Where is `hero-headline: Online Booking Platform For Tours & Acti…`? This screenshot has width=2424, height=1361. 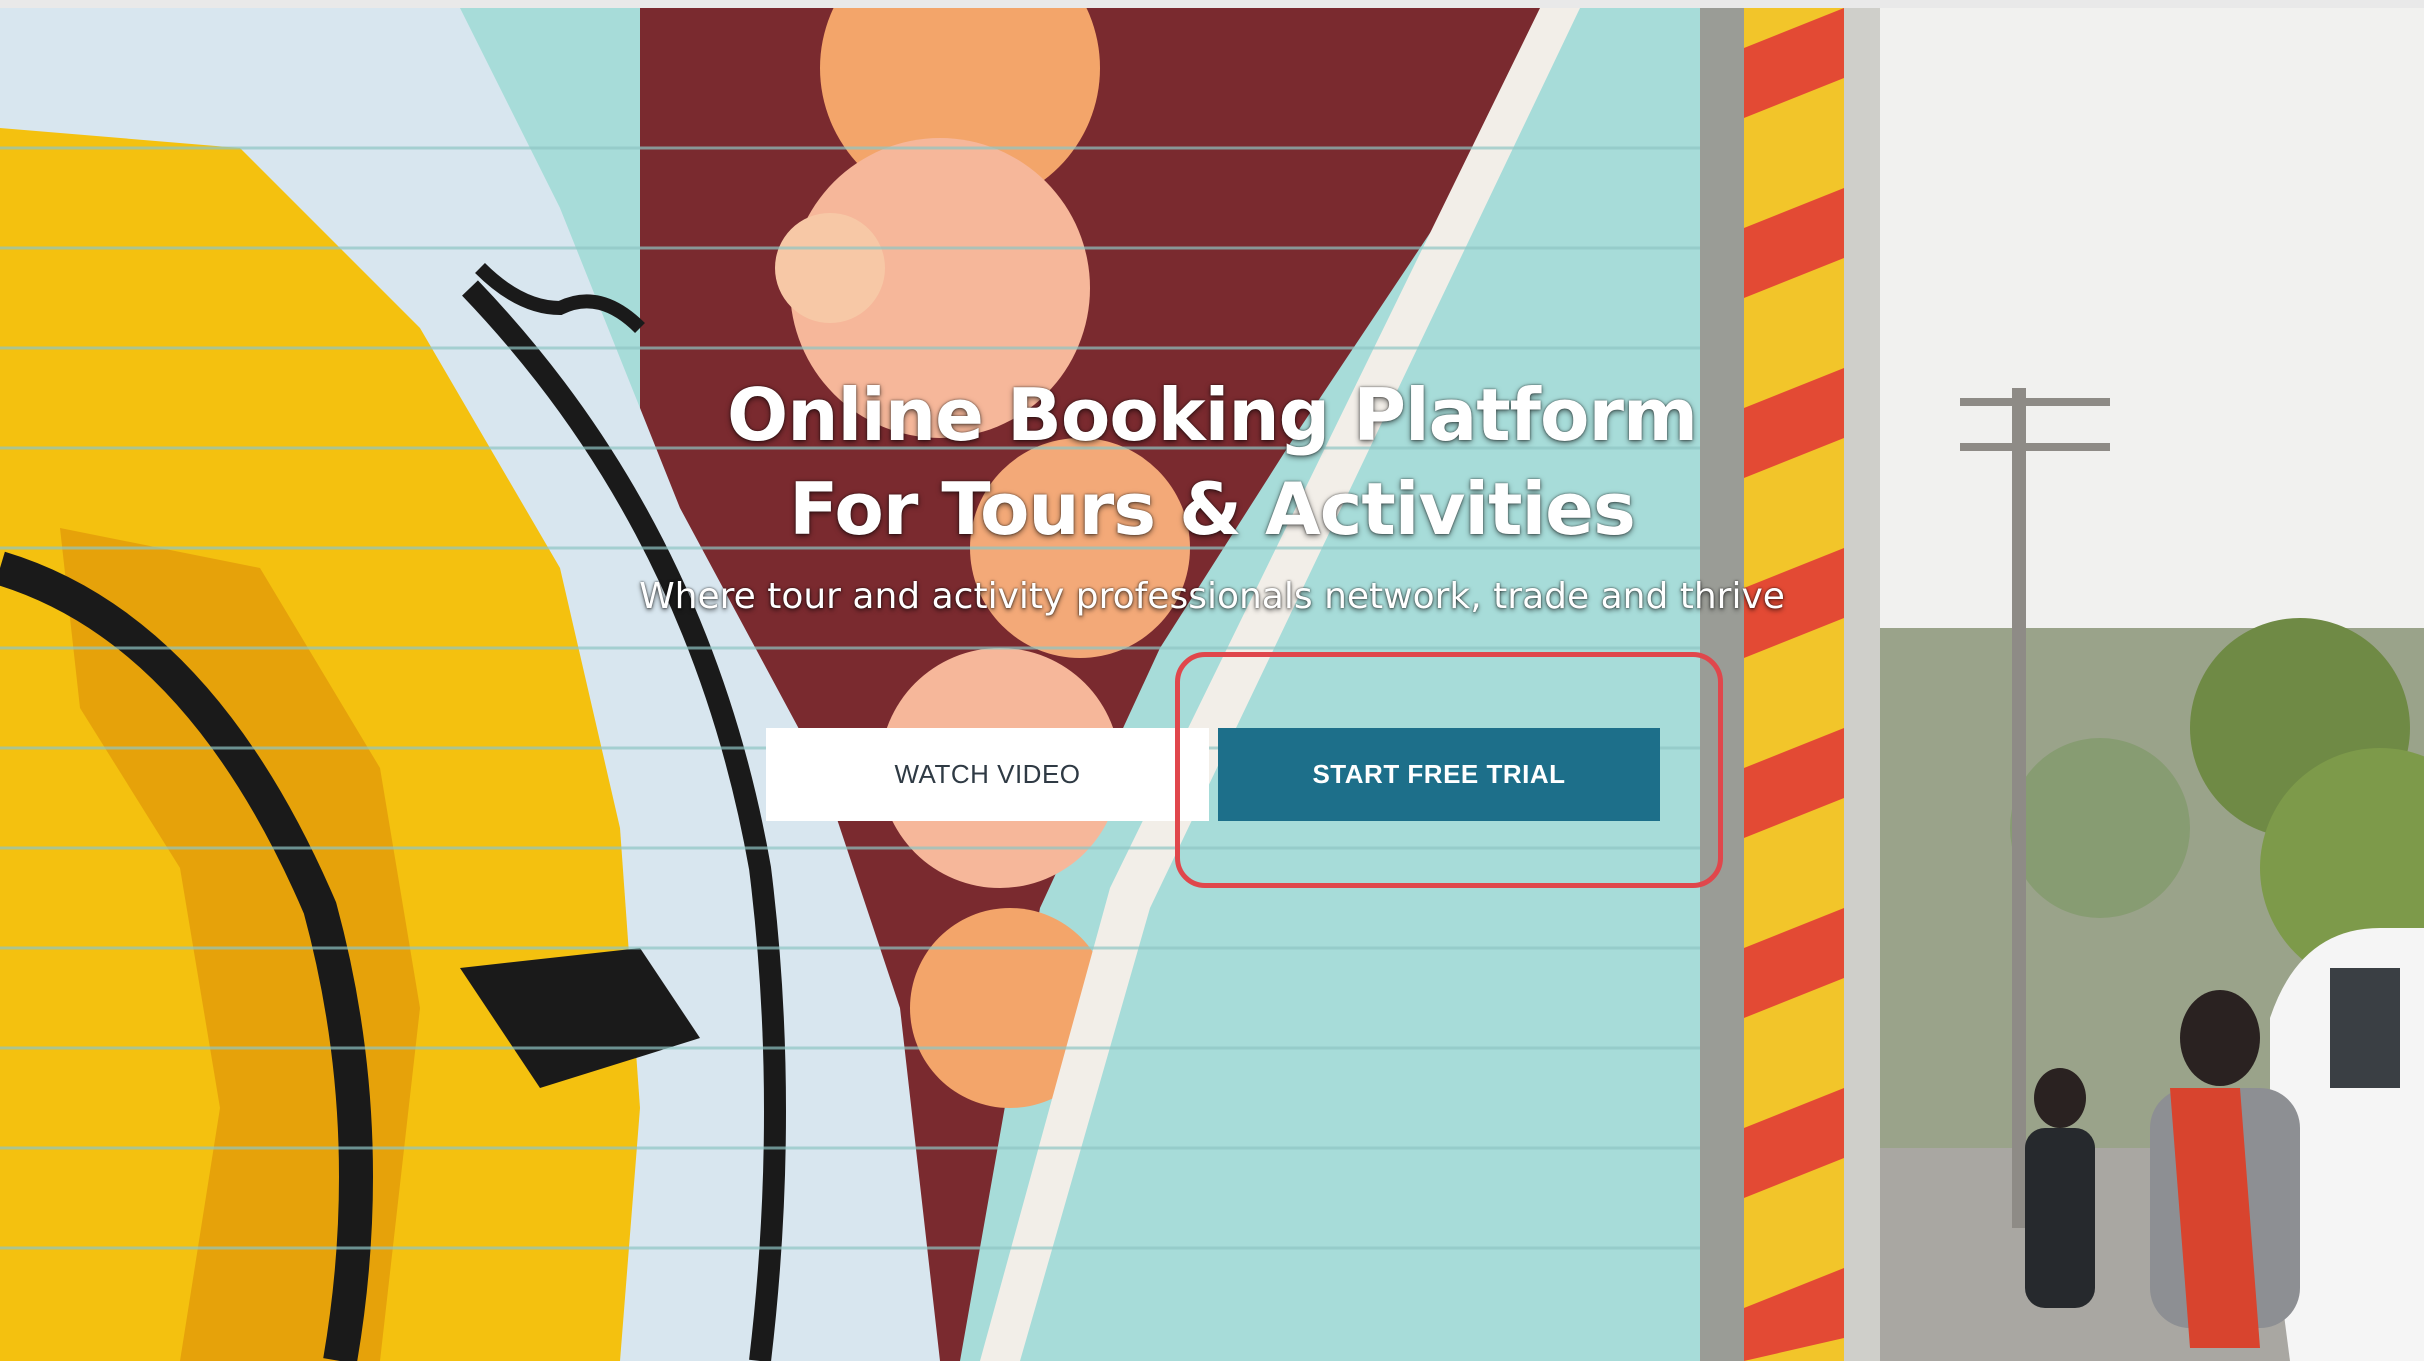
hero-headline: Online Booking Platform For Tours & Acti… is located at coordinates (1212, 462).